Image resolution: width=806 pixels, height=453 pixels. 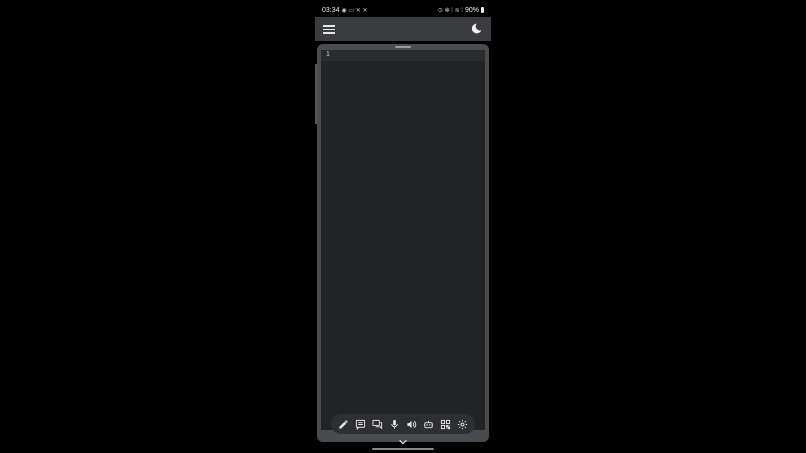 I want to click on status-time: 03:34, so click(x=331, y=10).